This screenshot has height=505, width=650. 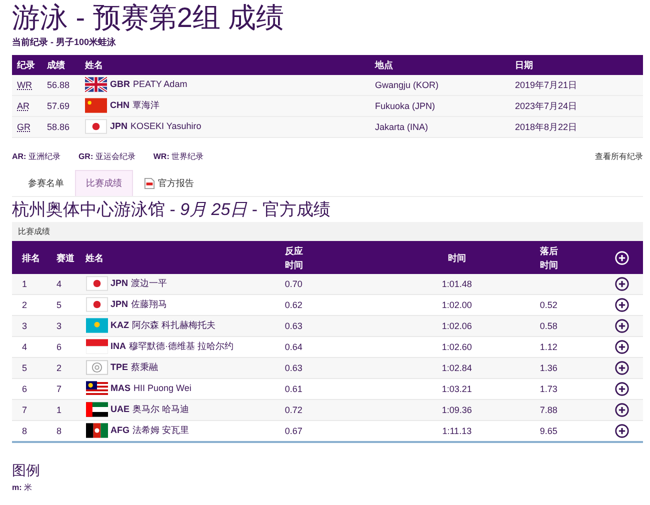 I want to click on record-mark: 57.69, so click(x=61, y=106).